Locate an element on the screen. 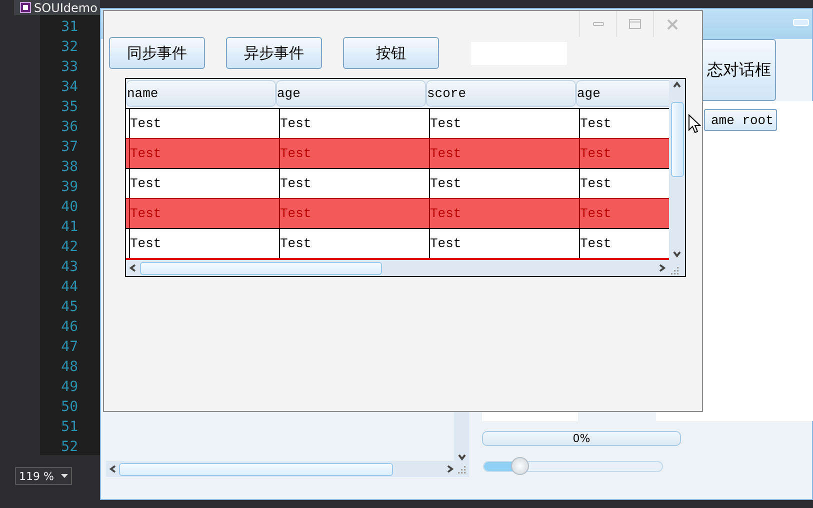  line-number: 43 is located at coordinates (69, 267).